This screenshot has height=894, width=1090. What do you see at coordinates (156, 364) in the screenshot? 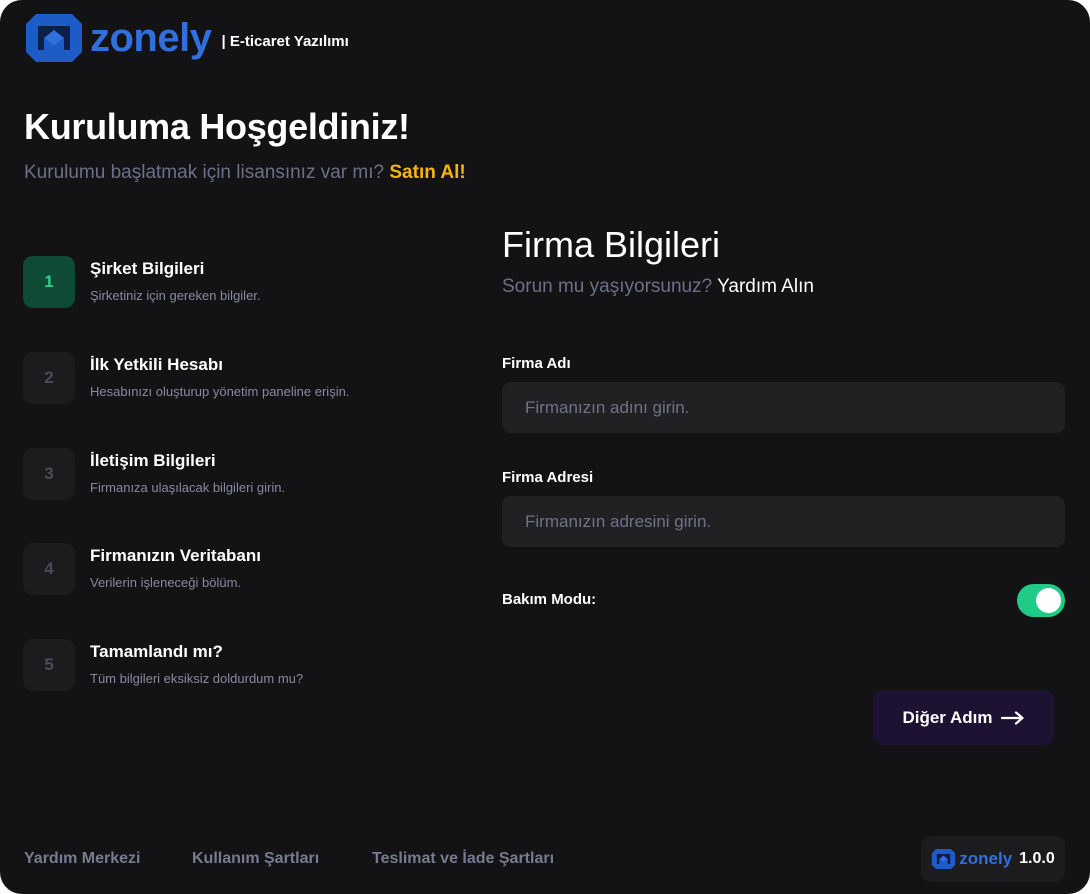
I see `step-title: İlk Yetkili Hesabı` at bounding box center [156, 364].